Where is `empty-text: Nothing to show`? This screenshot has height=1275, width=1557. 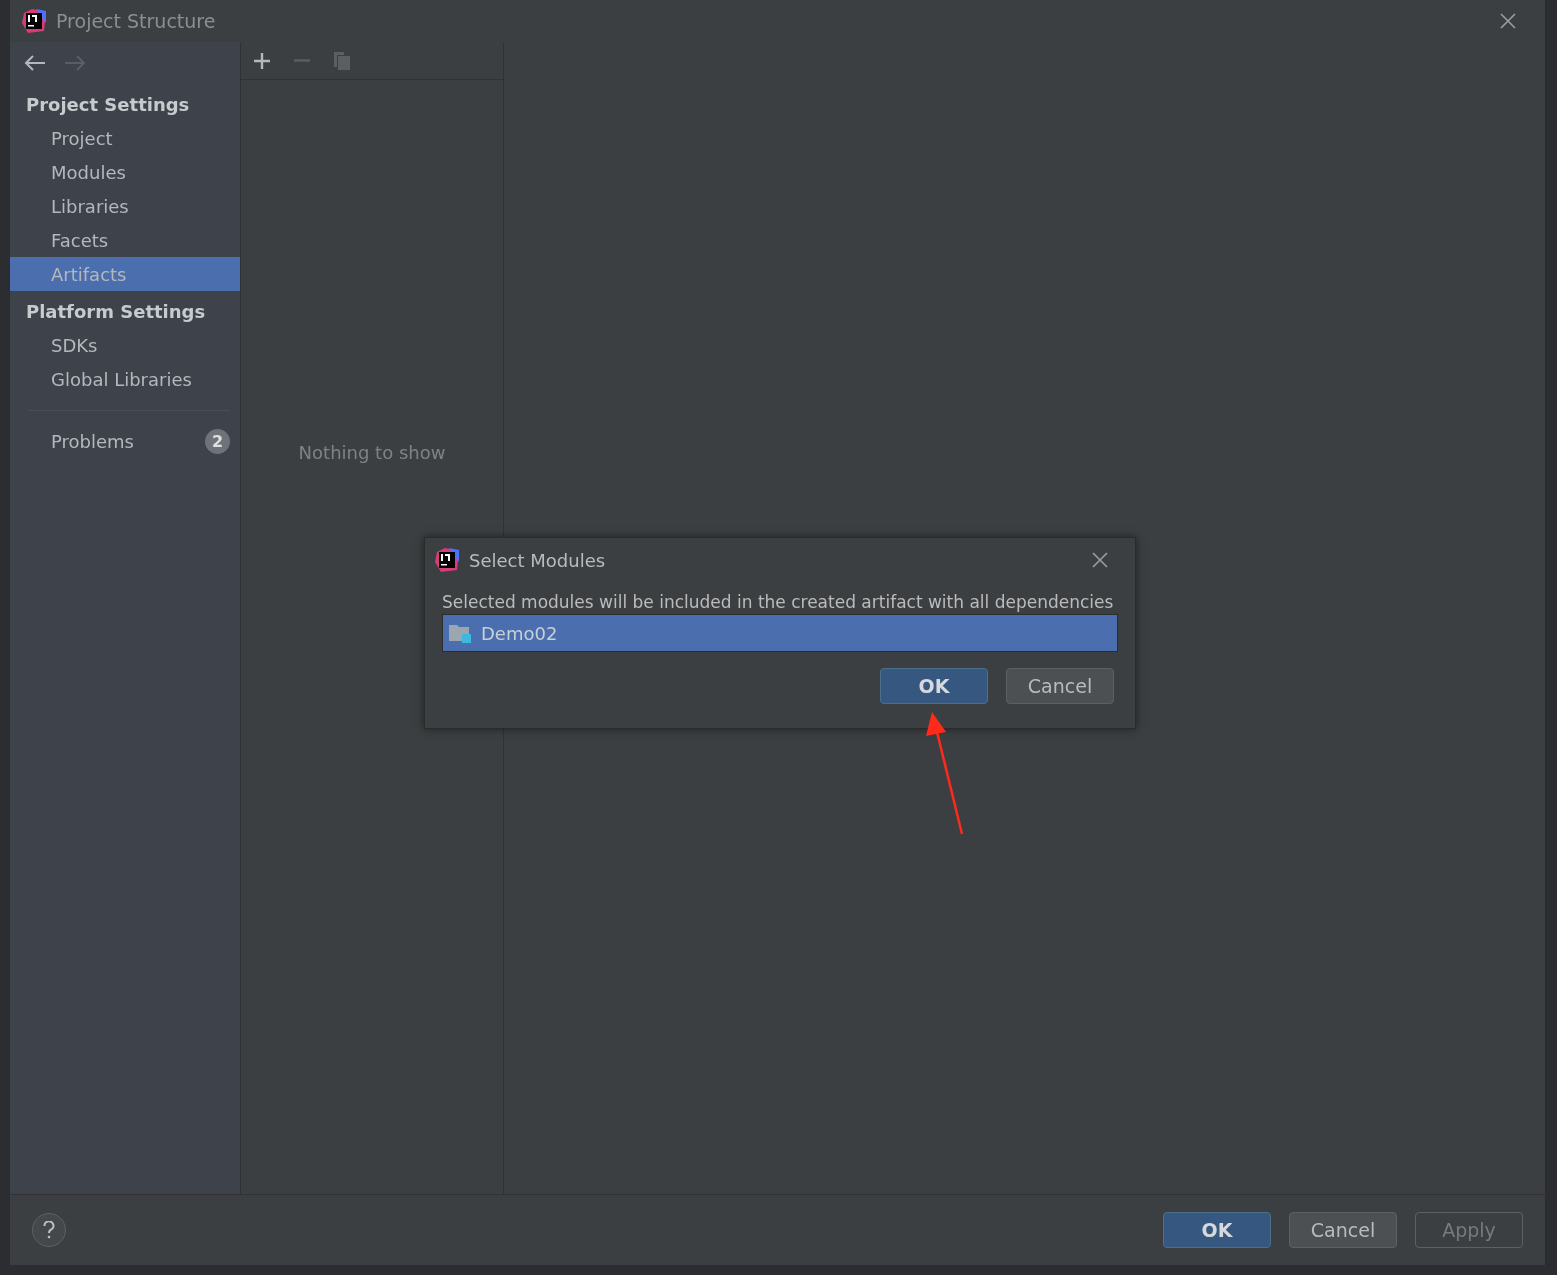
empty-text: Nothing to show is located at coordinates (372, 452).